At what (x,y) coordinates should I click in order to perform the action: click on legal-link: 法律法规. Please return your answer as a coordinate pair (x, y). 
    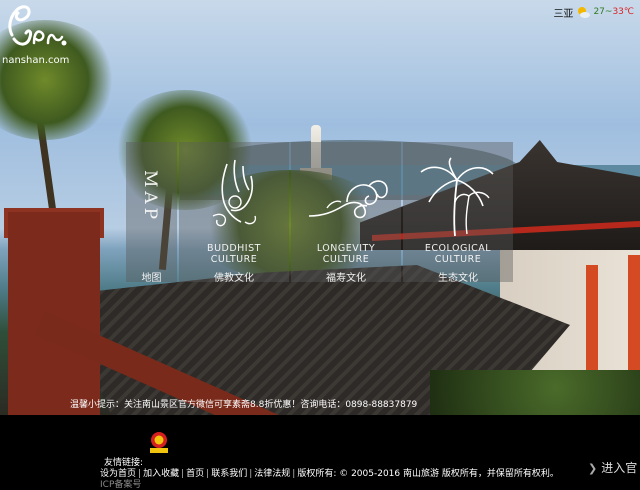
    Looking at the image, I should click on (272, 474).